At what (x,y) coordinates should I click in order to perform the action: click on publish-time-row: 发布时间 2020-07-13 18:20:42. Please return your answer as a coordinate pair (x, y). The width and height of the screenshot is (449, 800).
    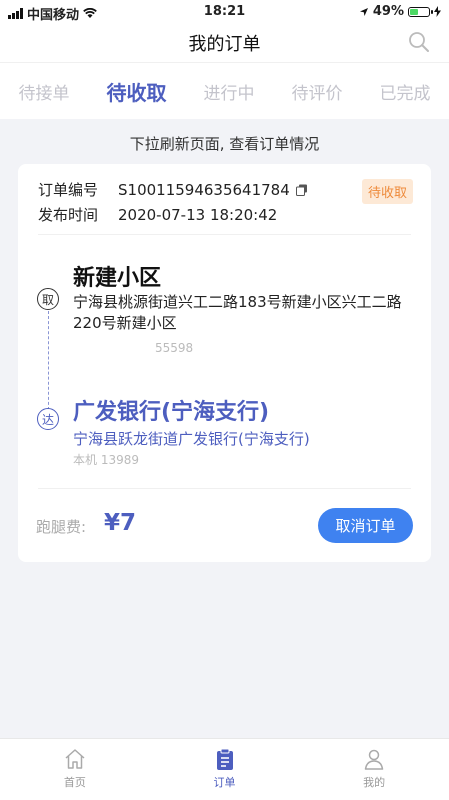
    Looking at the image, I should click on (157, 214).